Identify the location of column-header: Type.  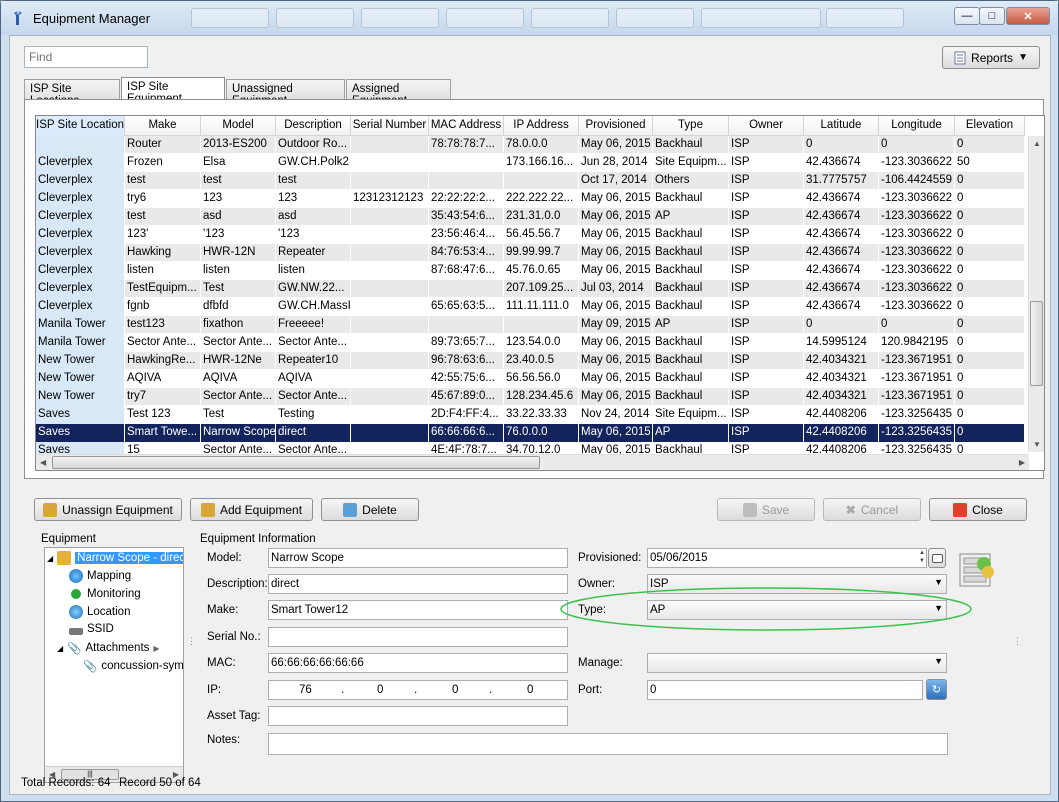
(691, 126).